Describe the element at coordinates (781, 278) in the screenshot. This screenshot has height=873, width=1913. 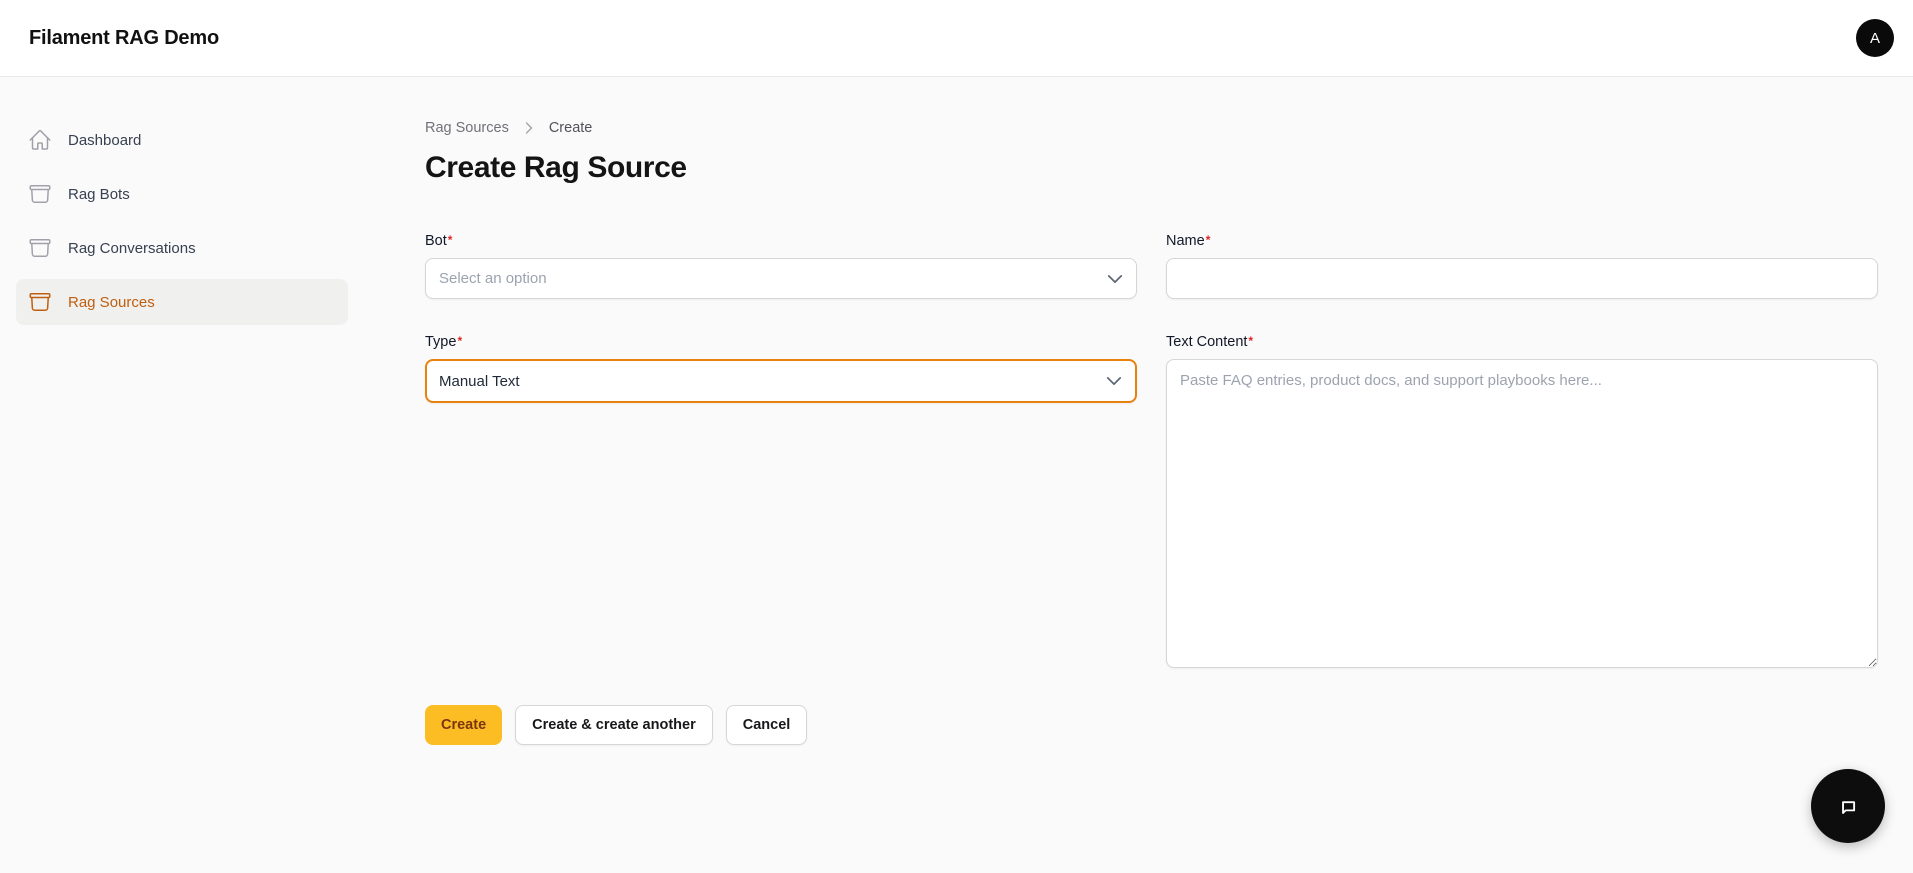
I see `bot-select: Select an option` at that location.